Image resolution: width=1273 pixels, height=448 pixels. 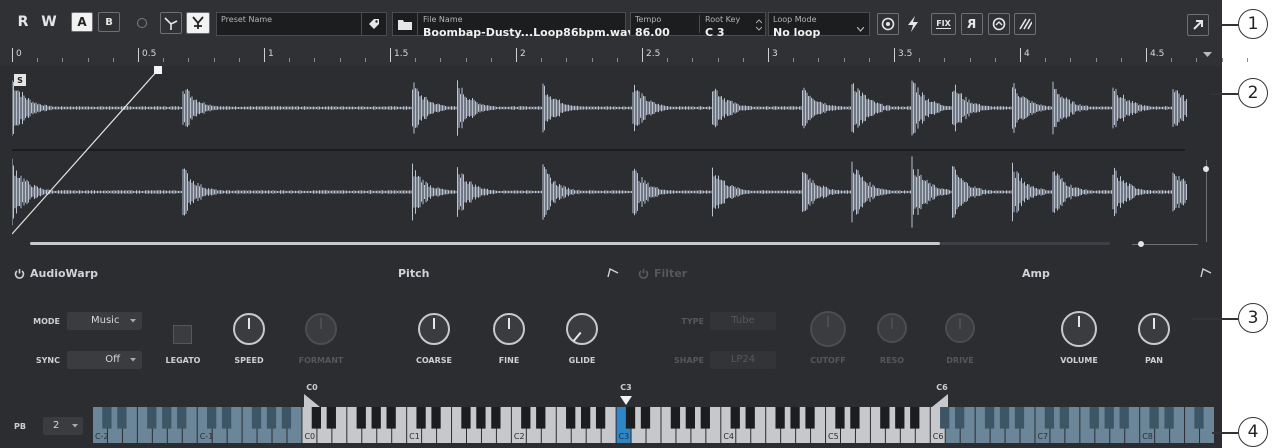 I want to click on one-shot-button, so click(x=888, y=24).